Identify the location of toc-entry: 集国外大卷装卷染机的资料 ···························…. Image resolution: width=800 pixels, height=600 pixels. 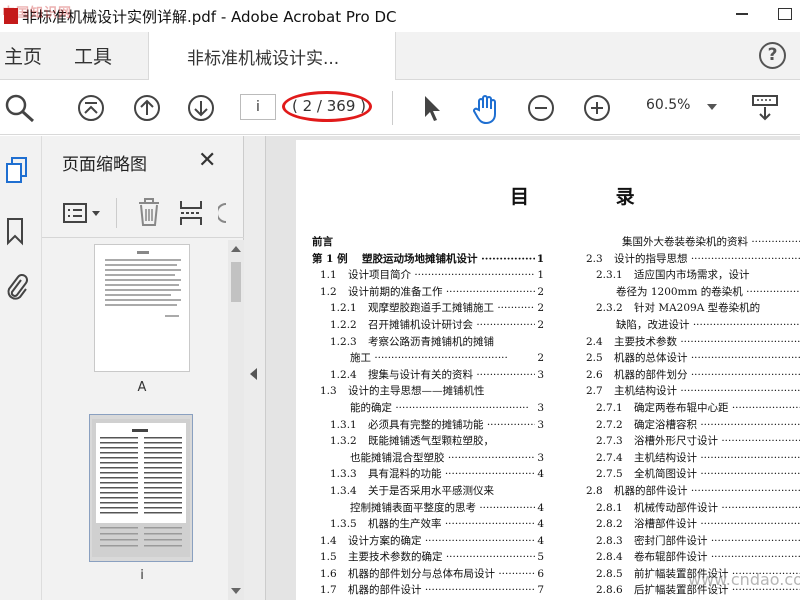
(689, 242).